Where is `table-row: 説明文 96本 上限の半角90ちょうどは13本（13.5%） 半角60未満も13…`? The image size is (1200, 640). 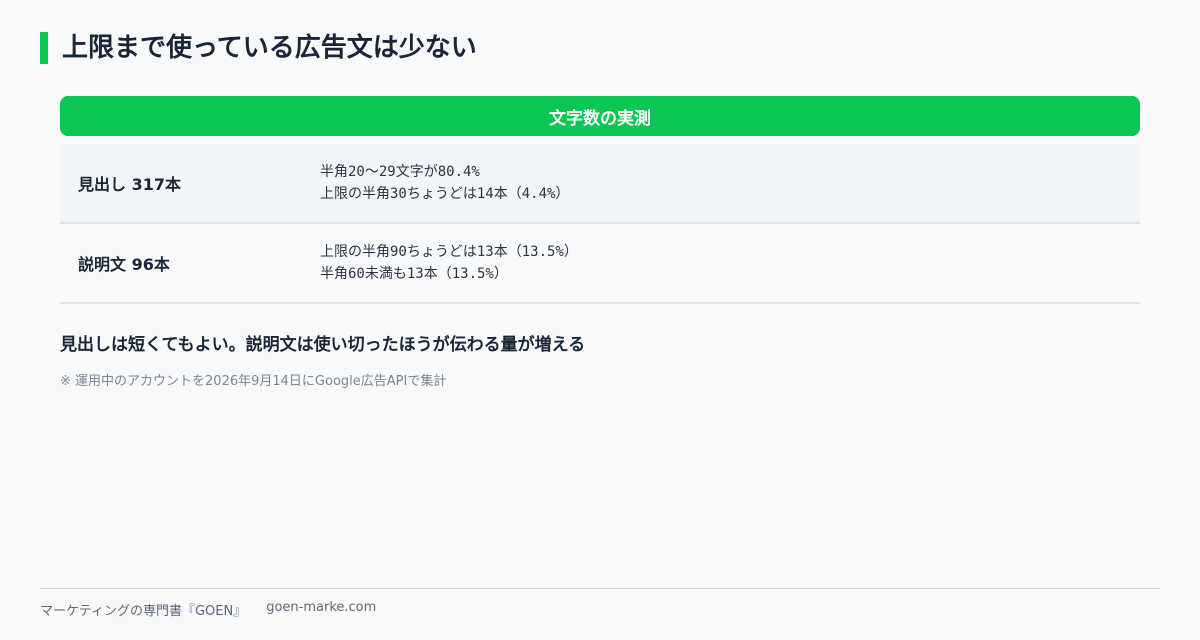 table-row: 説明文 96本 上限の半角90ちょうどは13本（13.5%） 半角60未満も13… is located at coordinates (600, 264).